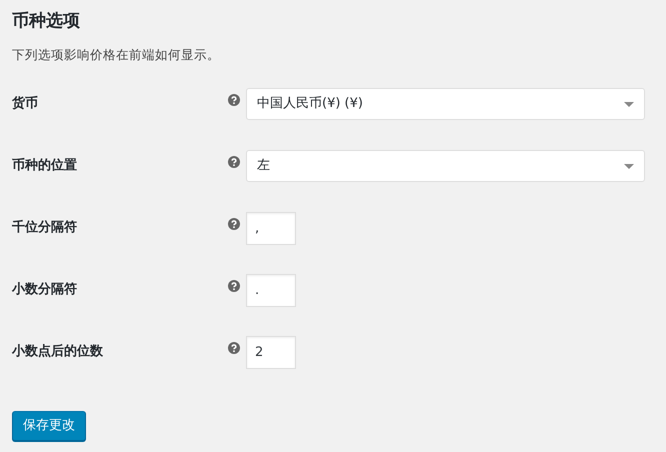 This screenshot has width=666, height=452. What do you see at coordinates (45, 290) in the screenshot?
I see `field-label: 小数分隔符` at bounding box center [45, 290].